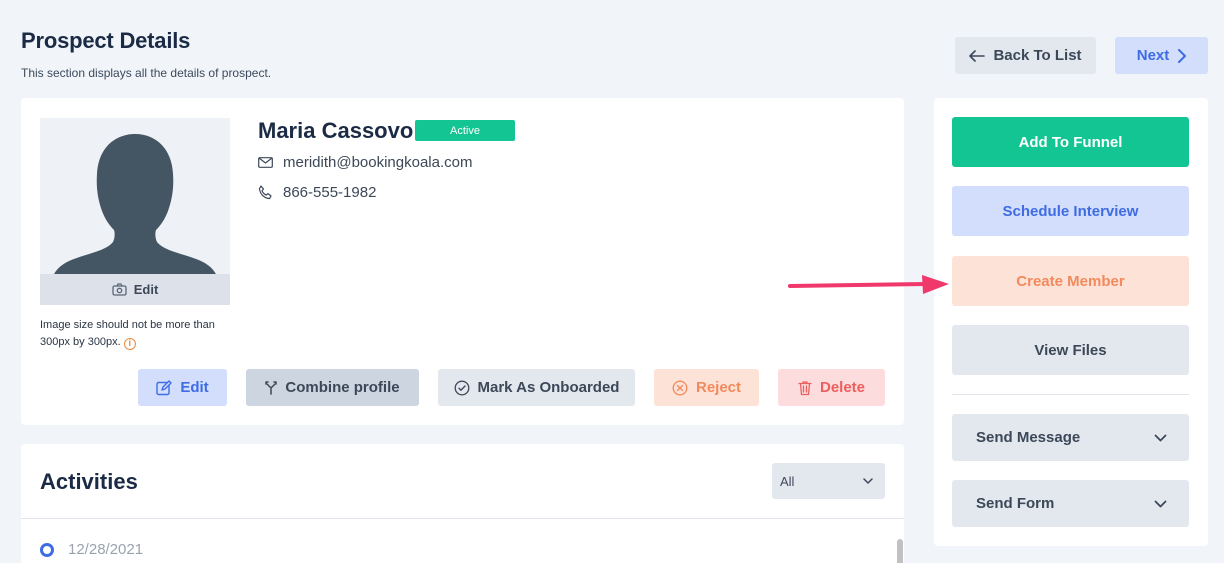 The width and height of the screenshot is (1224, 563). Describe the element at coordinates (336, 130) in the screenshot. I see `prospect-name: Maria Cassovo` at that location.